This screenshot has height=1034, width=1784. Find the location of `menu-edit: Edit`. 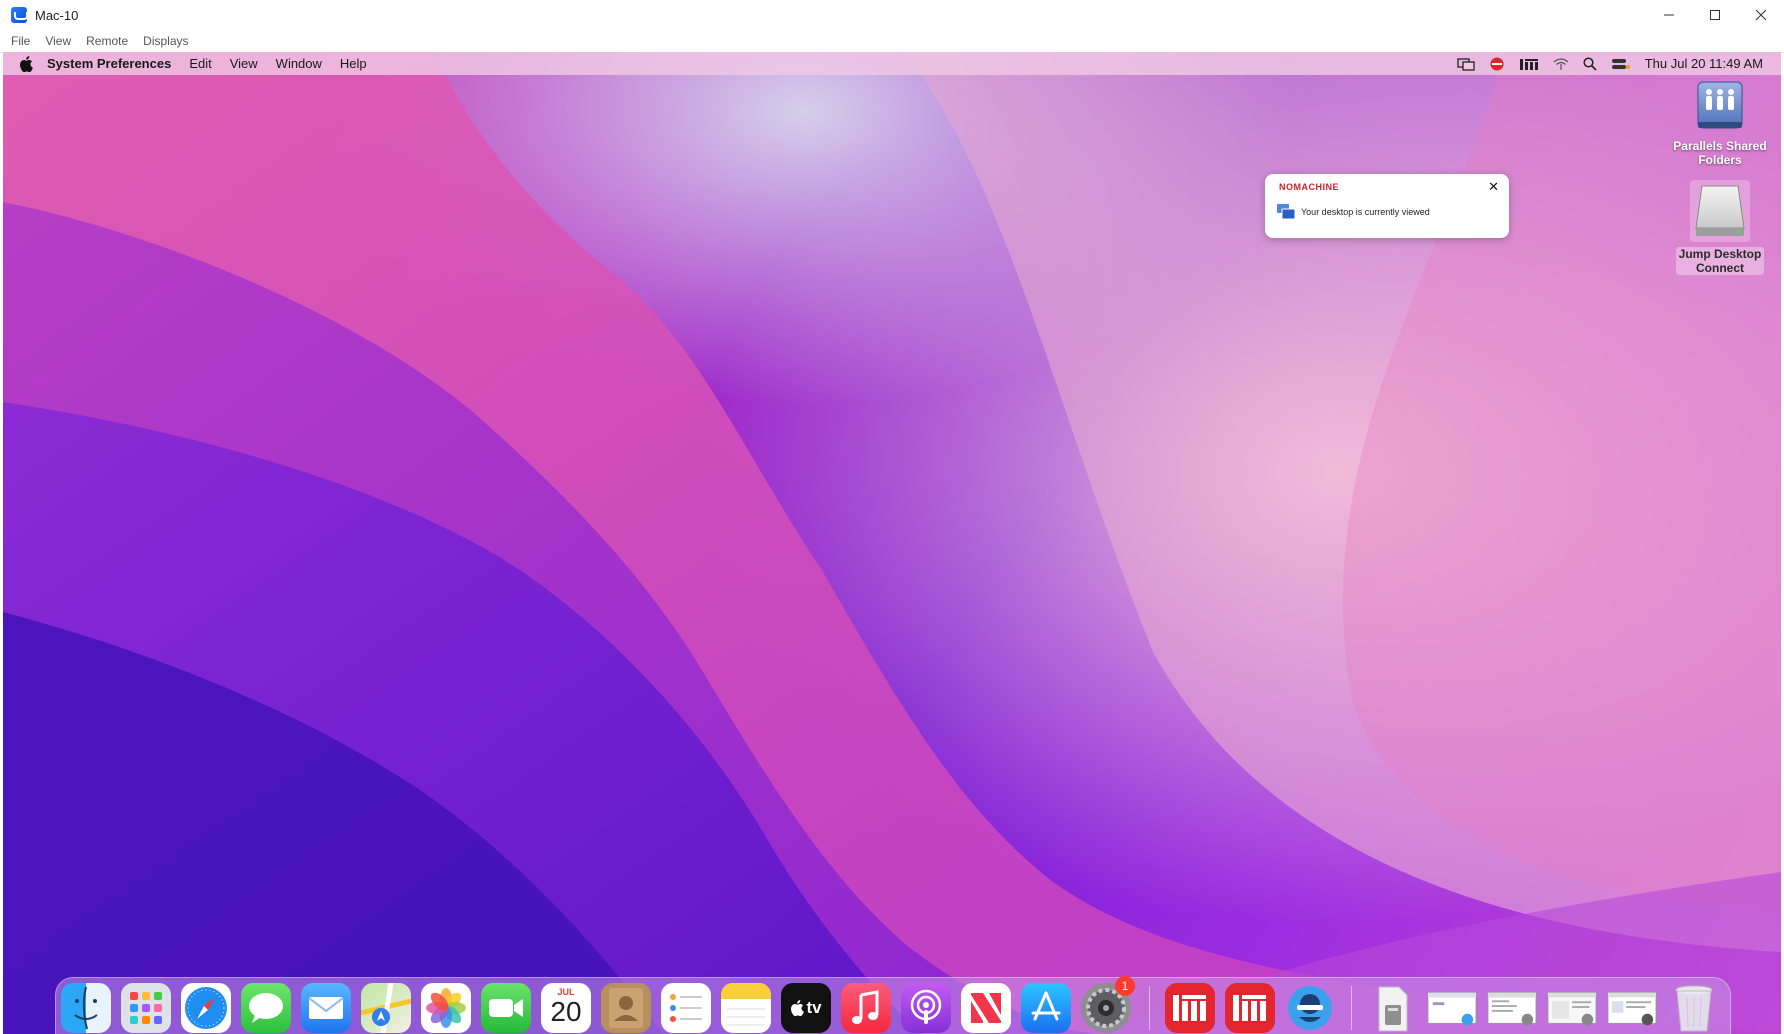

menu-edit: Edit is located at coordinates (200, 63).